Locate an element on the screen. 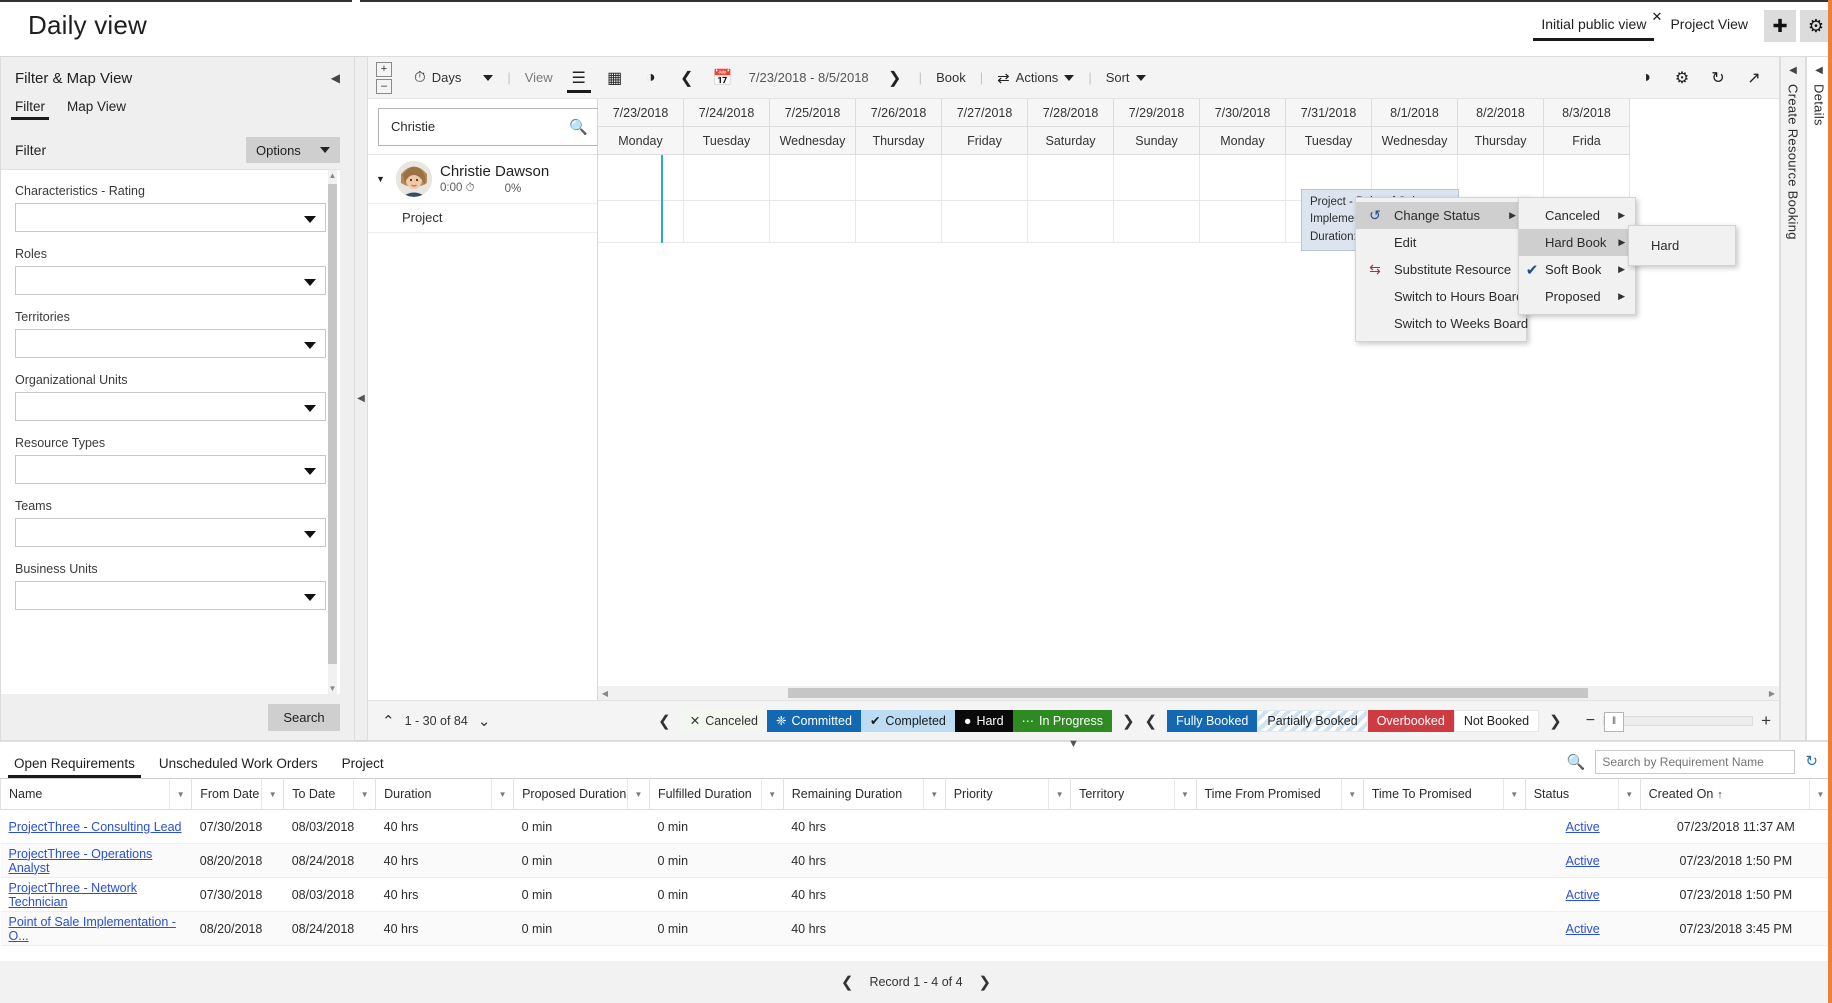 The image size is (1832, 1003). minus-box-icon: – is located at coordinates (384, 86).